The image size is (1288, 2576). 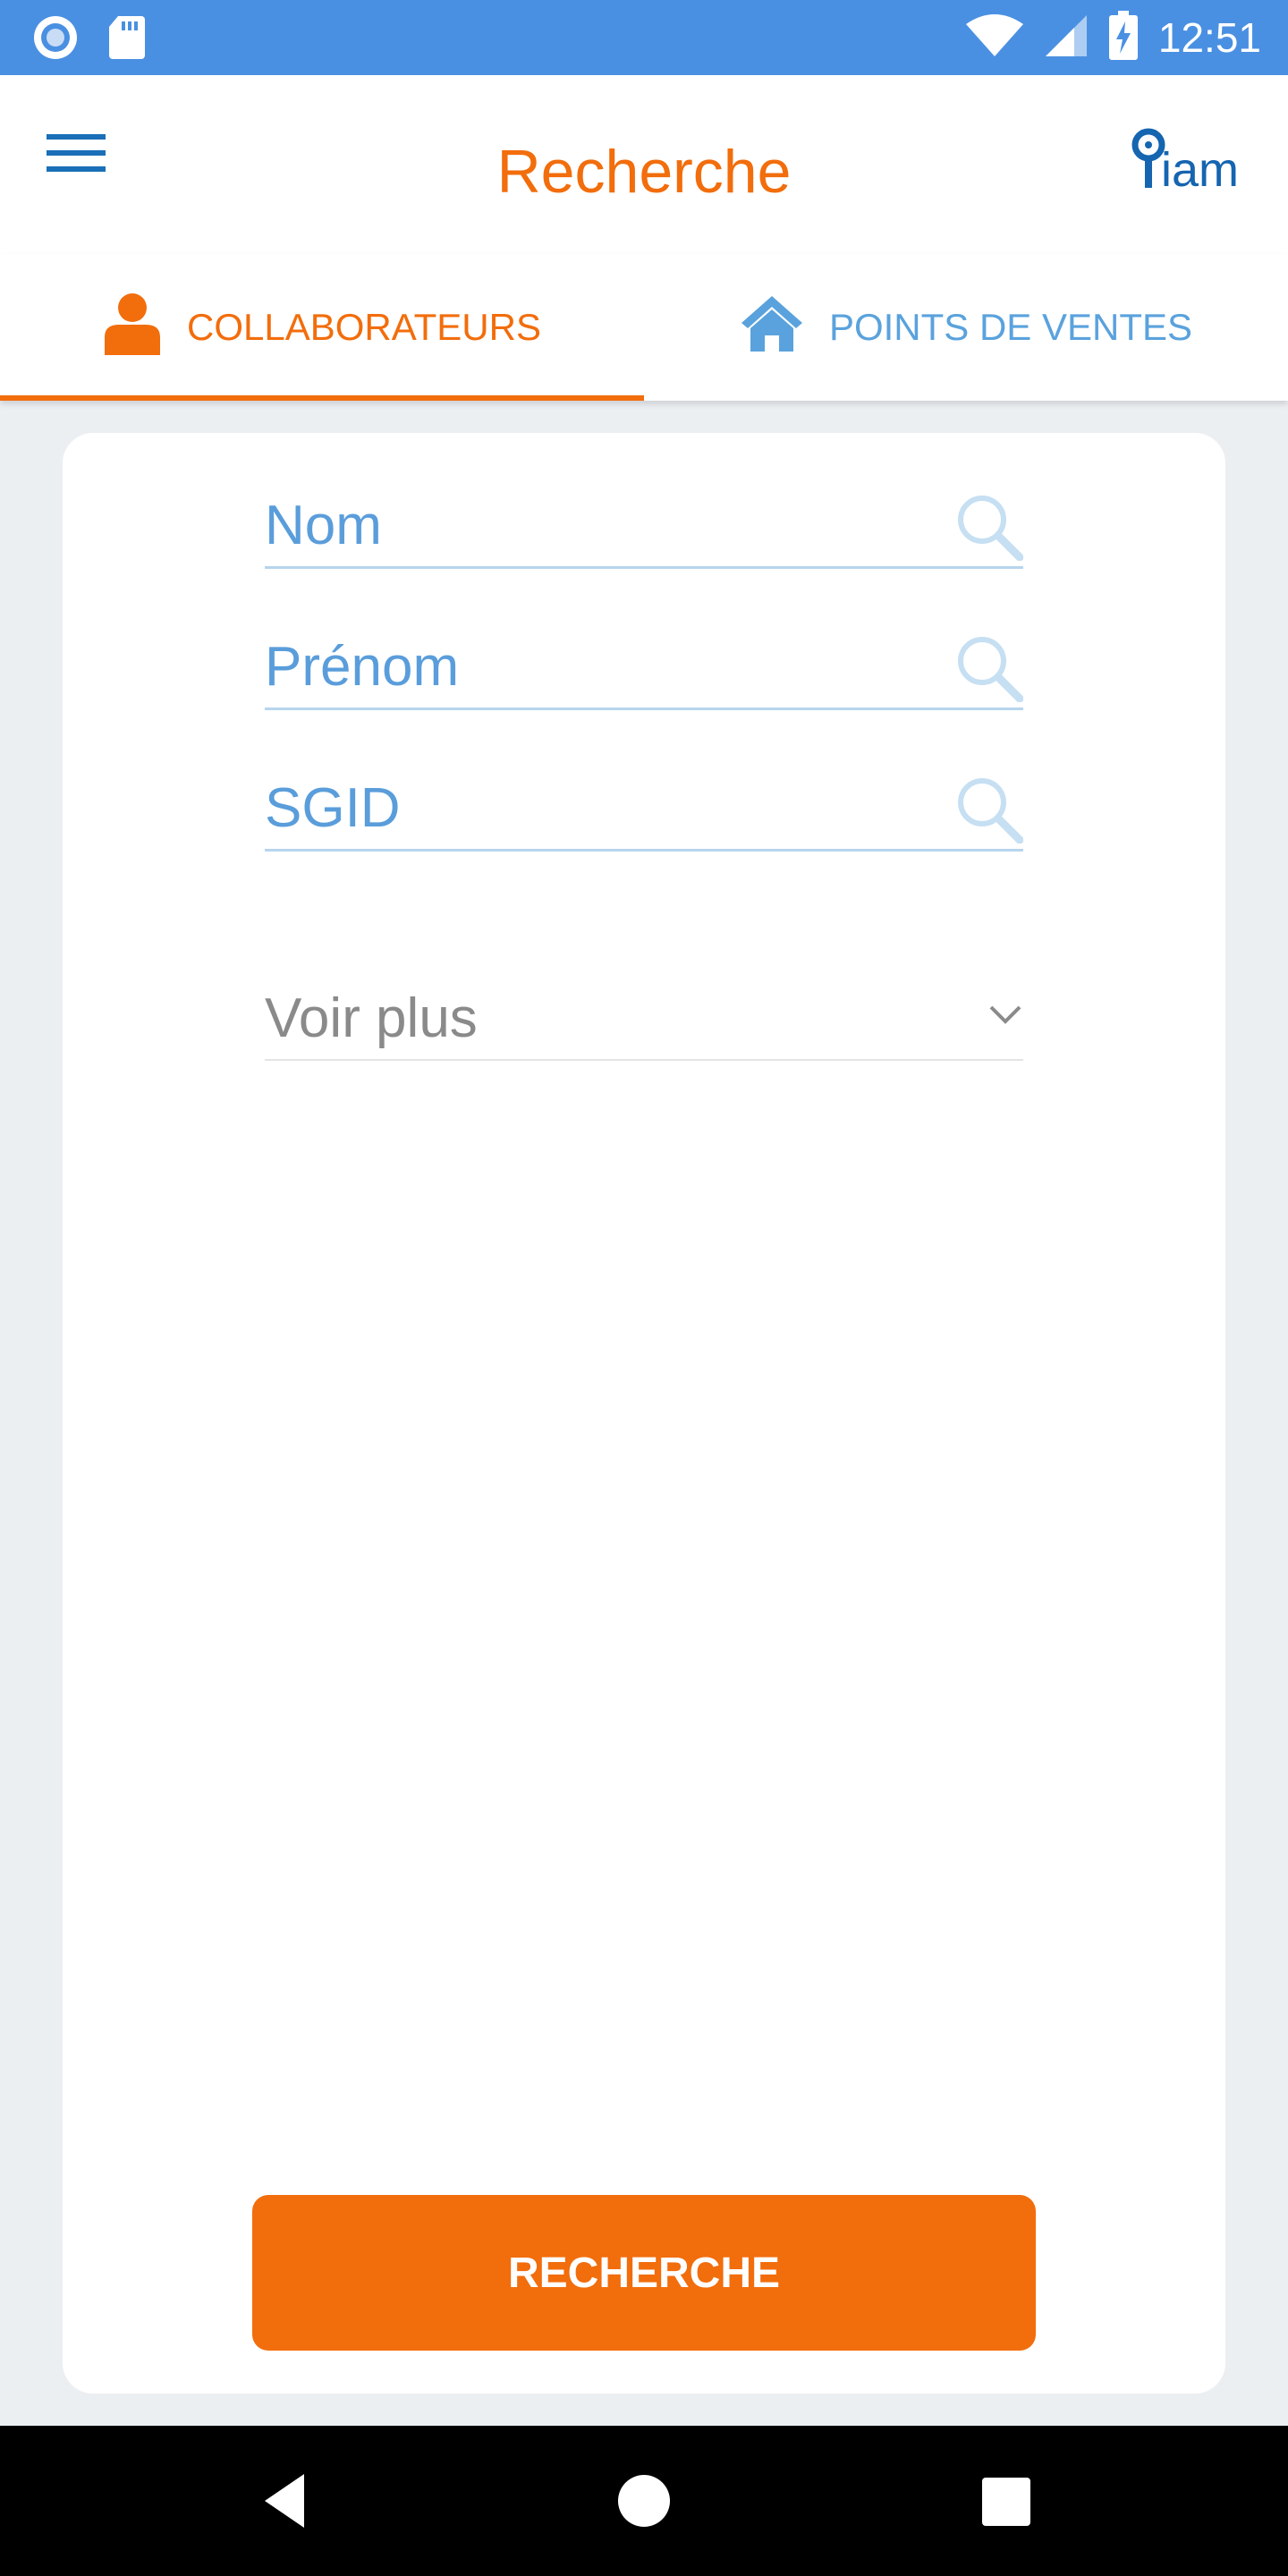 I want to click on active-tab-indicator, so click(x=322, y=398).